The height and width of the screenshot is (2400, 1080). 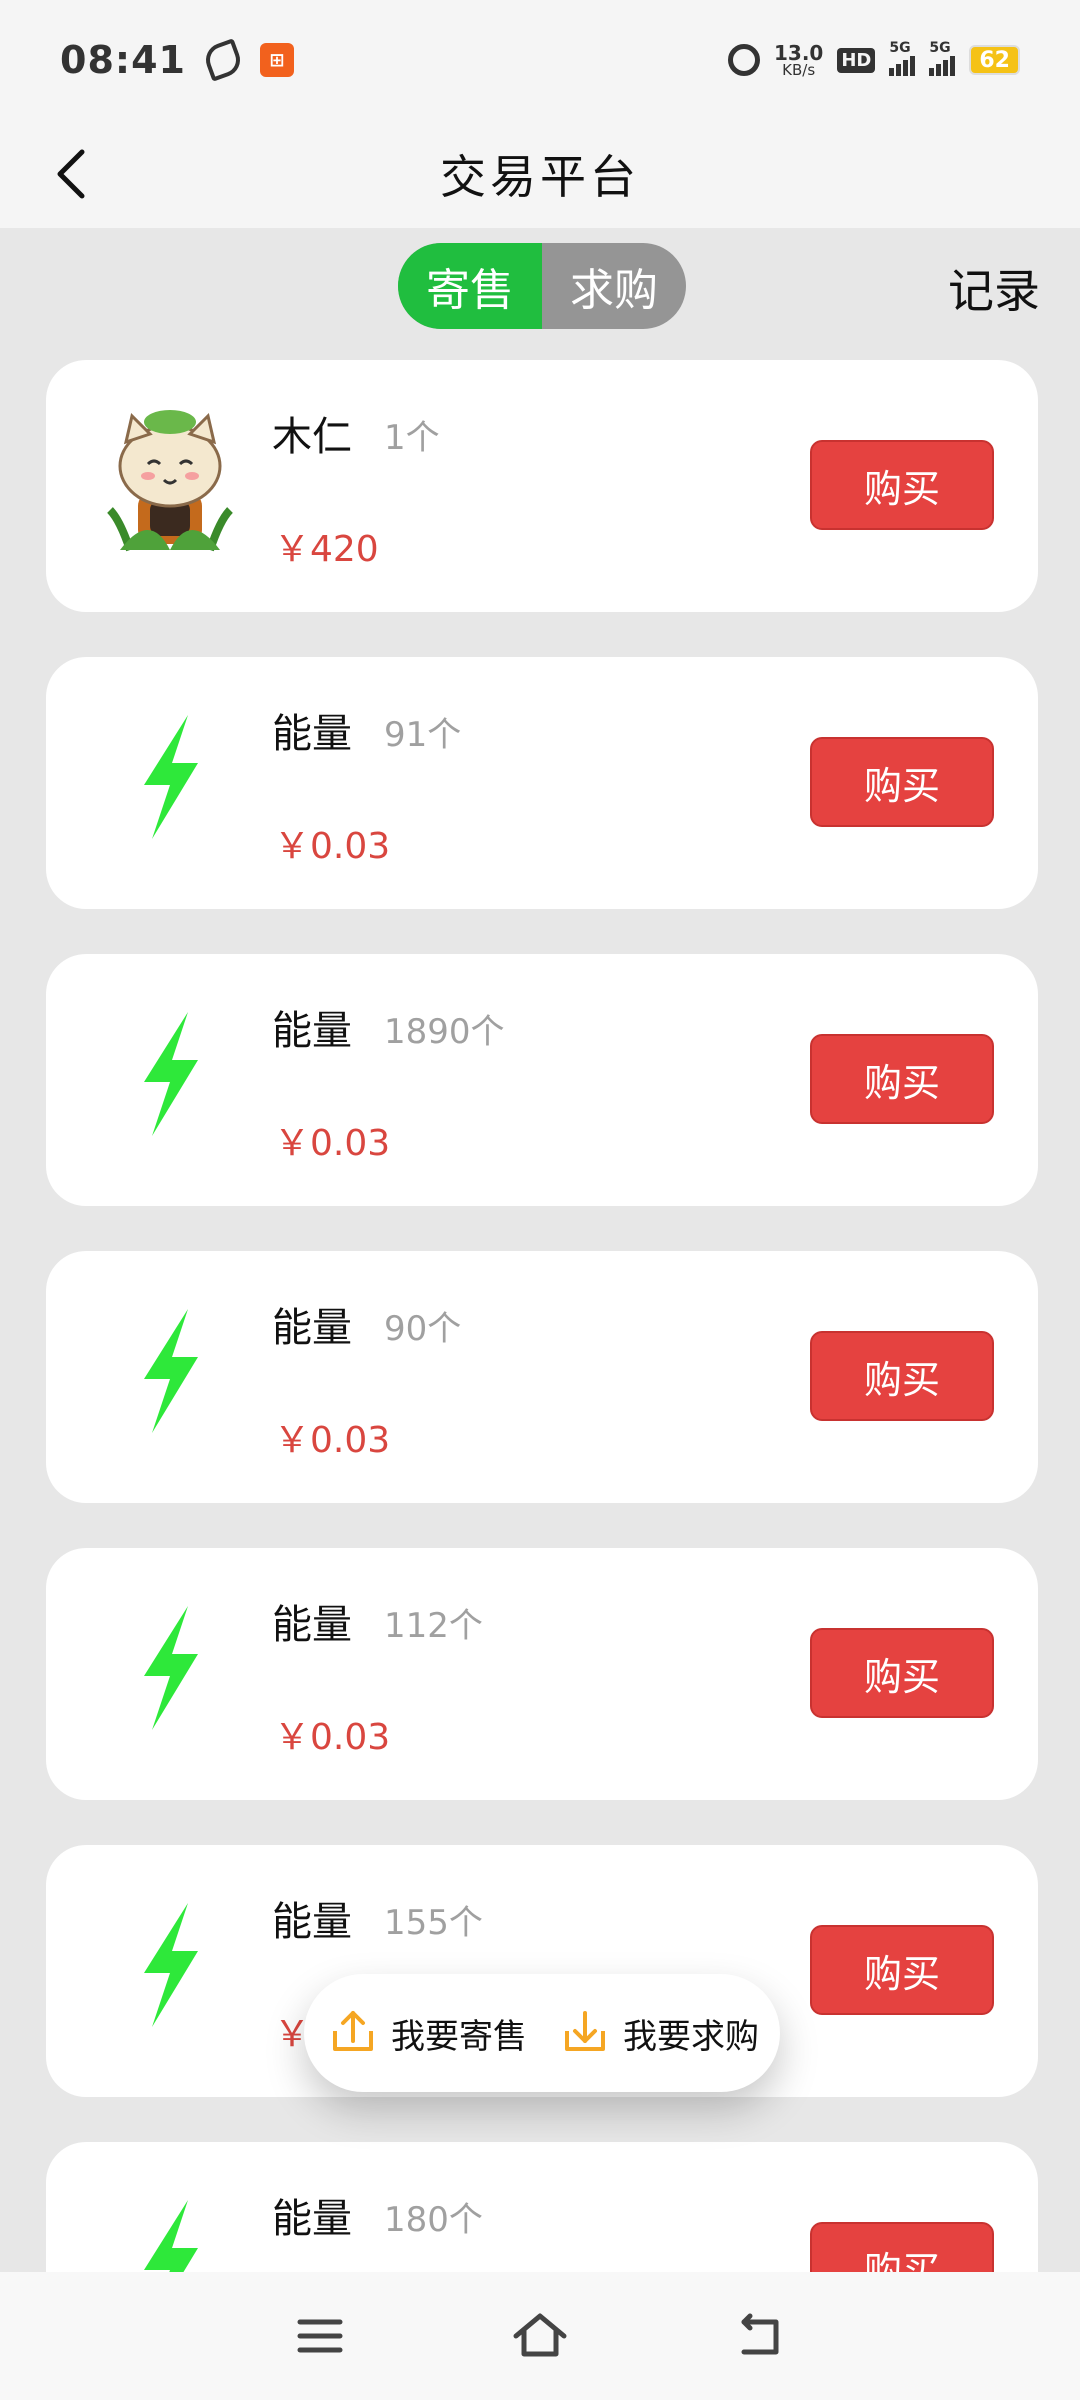 I want to click on status-bar: 08:41 ⊞ 13.0 KB/s HD 5G 5G 62, so click(x=540, y=60).